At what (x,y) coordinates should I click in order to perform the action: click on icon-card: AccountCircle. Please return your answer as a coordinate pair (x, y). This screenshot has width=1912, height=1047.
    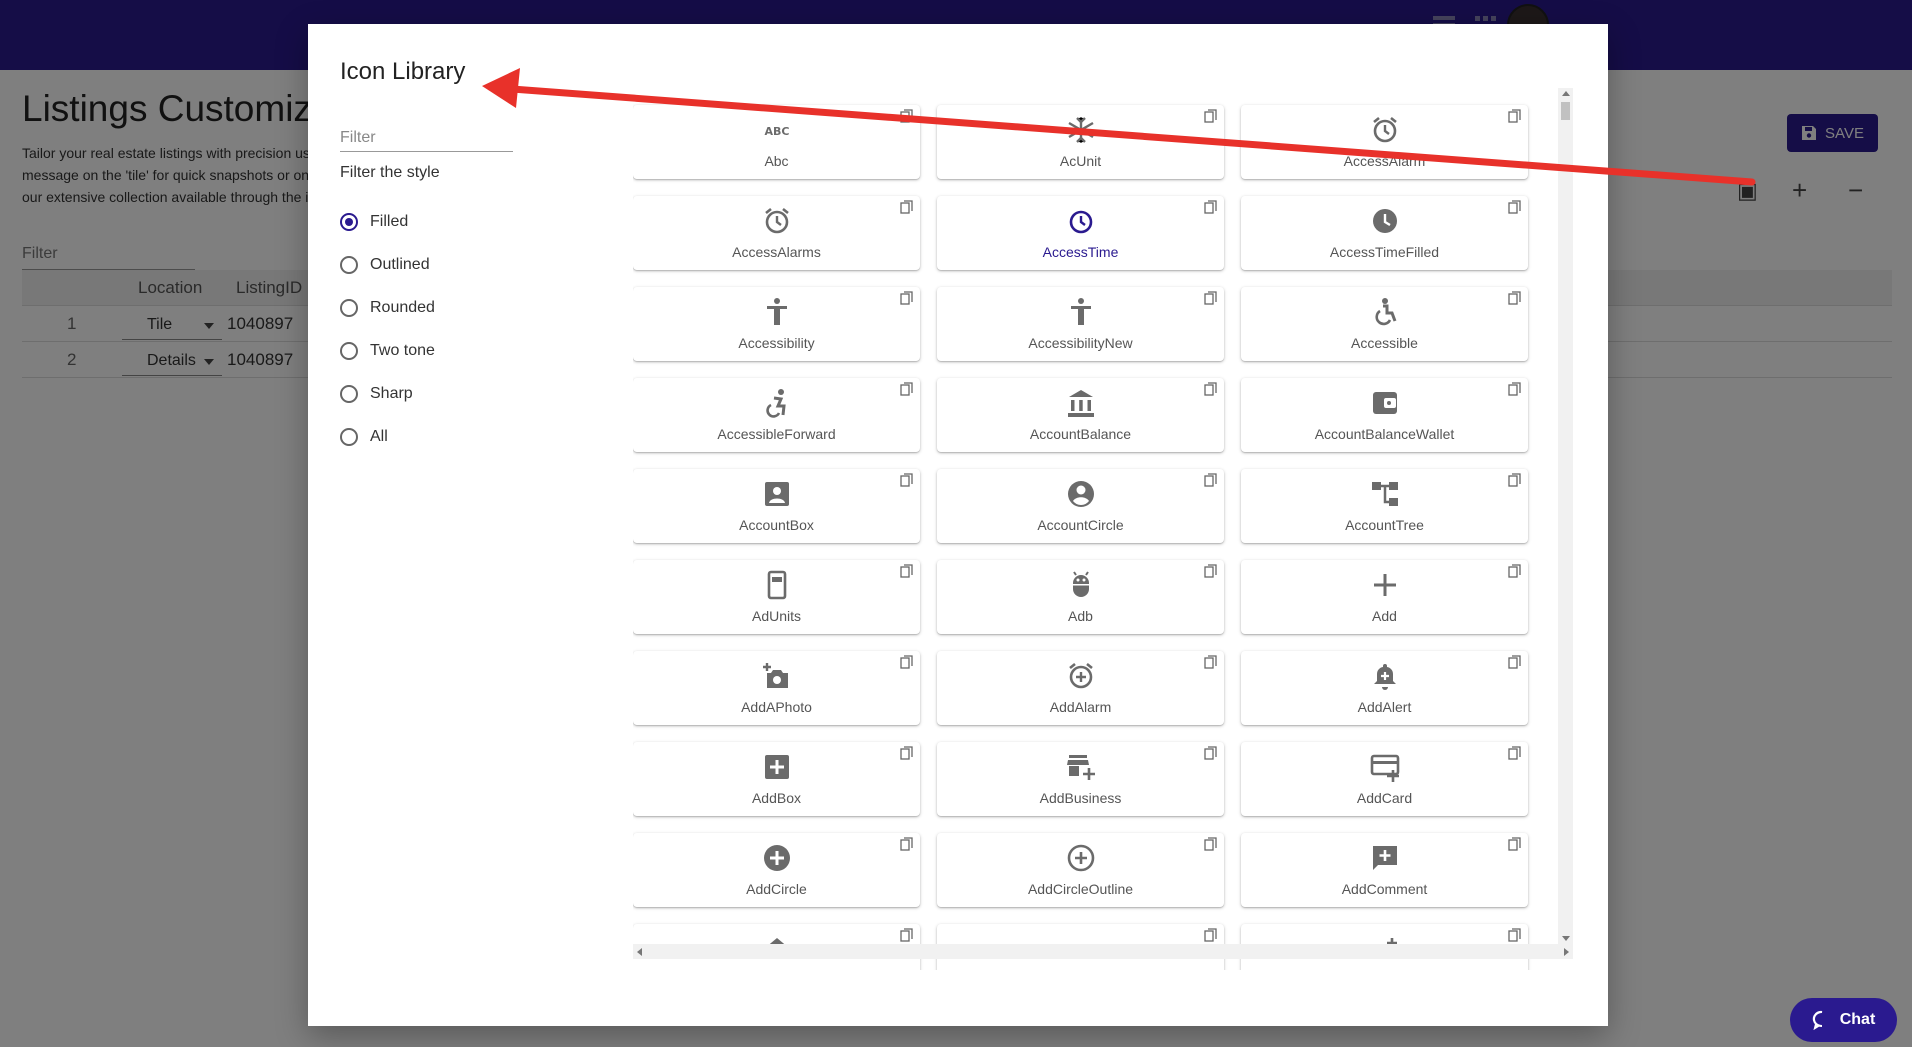
    Looking at the image, I should click on (1080, 506).